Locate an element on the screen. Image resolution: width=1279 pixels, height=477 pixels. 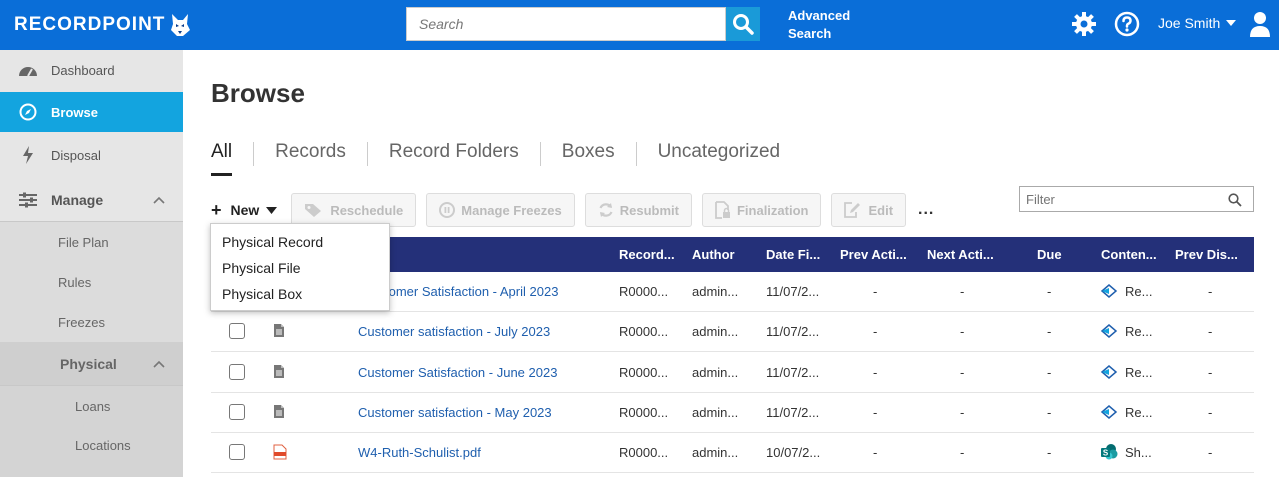
gear-icon is located at coordinates (1084, 24).